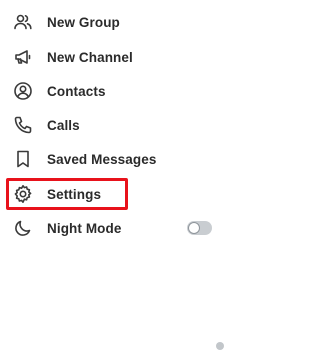 The height and width of the screenshot is (358, 320). Describe the element at coordinates (63, 125) in the screenshot. I see `menu-item-label: Calls` at that location.